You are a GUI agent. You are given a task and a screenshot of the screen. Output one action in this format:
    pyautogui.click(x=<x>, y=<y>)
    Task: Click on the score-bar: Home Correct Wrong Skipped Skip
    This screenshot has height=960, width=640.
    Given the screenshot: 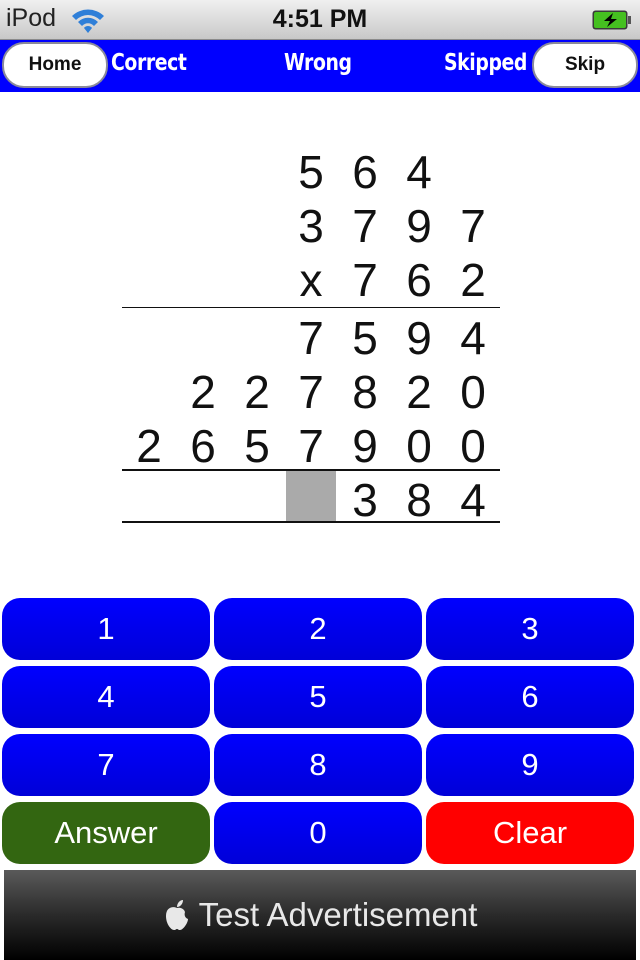 What is the action you would take?
    pyautogui.click(x=320, y=66)
    